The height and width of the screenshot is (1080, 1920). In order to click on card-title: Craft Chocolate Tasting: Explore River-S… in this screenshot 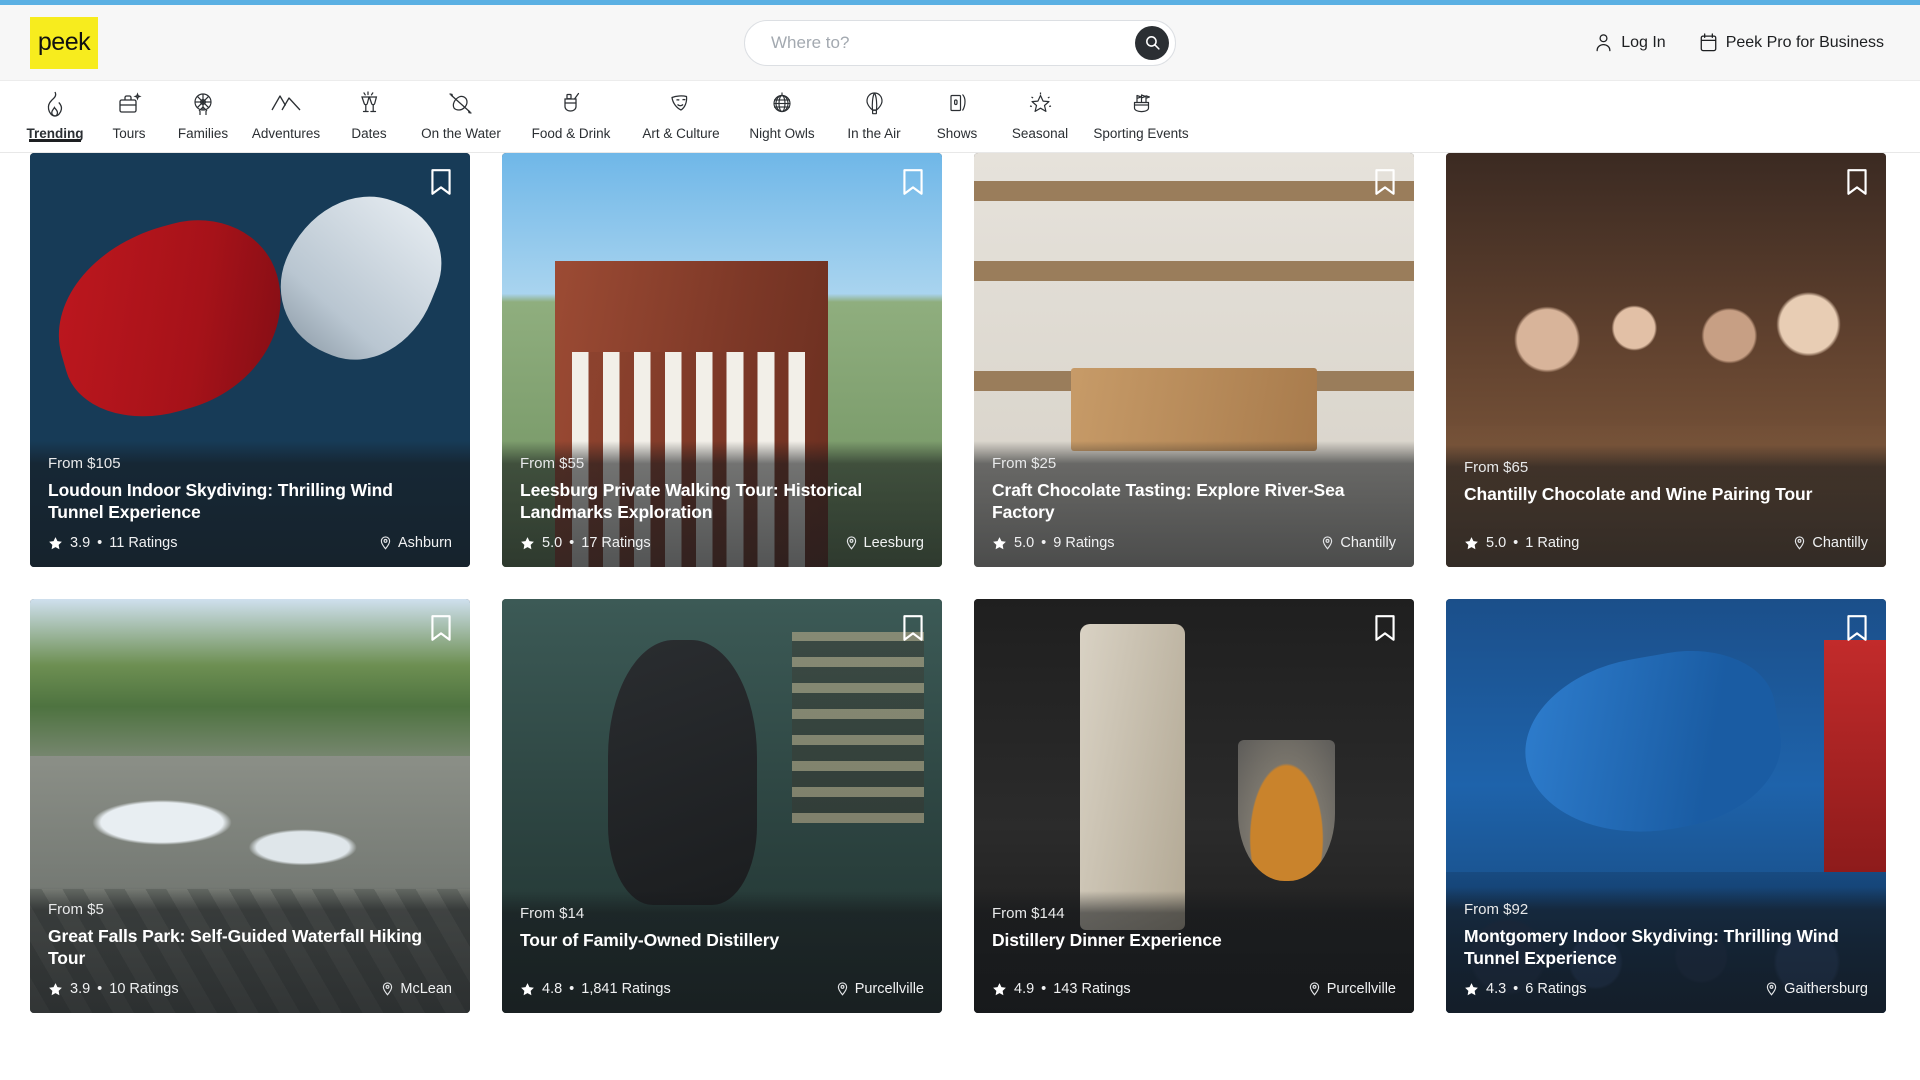, I will do `click(1168, 500)`.